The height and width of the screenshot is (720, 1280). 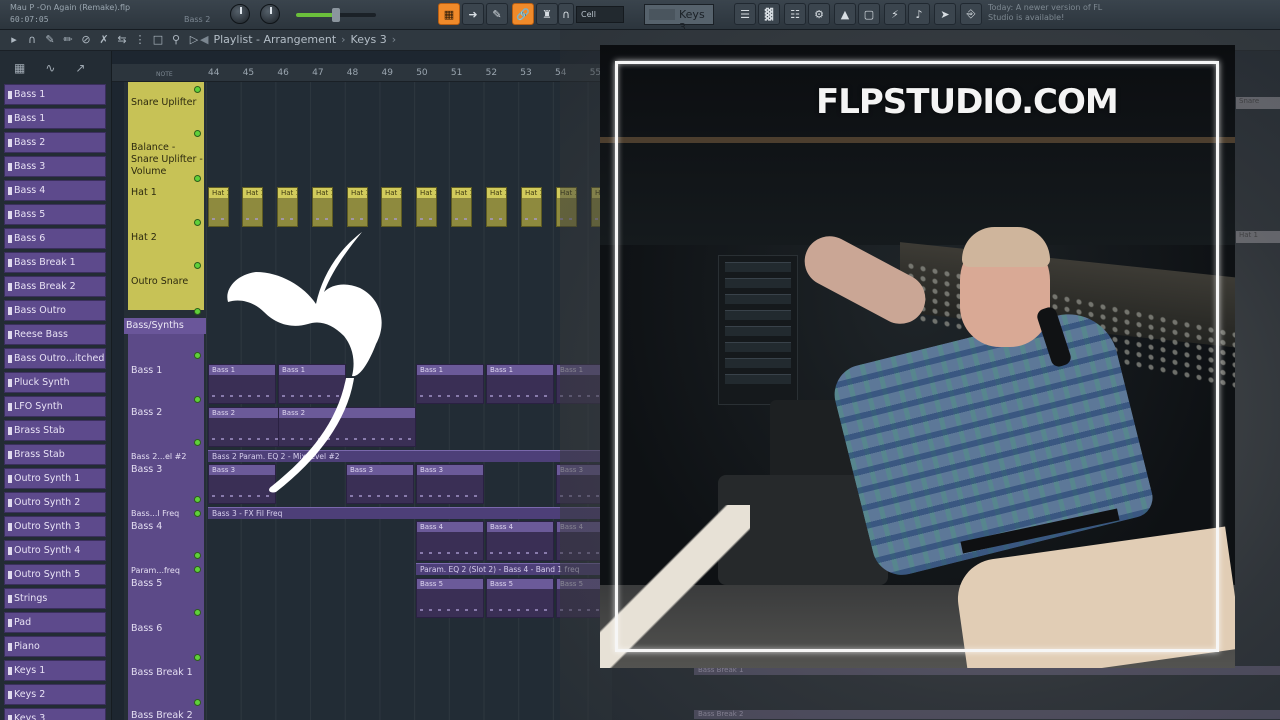 What do you see at coordinates (336, 15) in the screenshot?
I see `slider-thumb` at bounding box center [336, 15].